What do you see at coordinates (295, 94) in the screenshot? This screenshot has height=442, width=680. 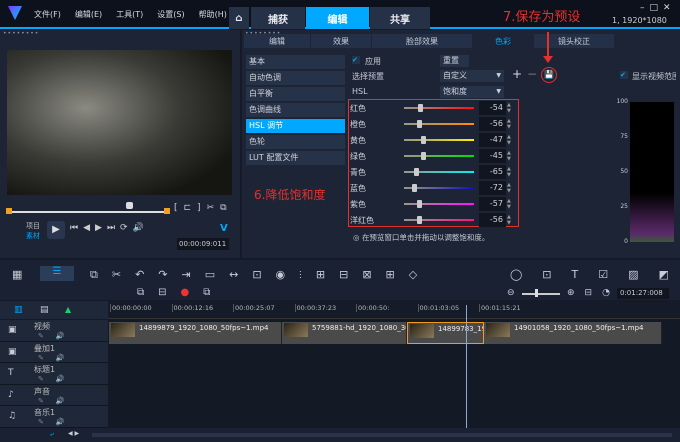 I see `sidebar-item: 白平衡` at bounding box center [295, 94].